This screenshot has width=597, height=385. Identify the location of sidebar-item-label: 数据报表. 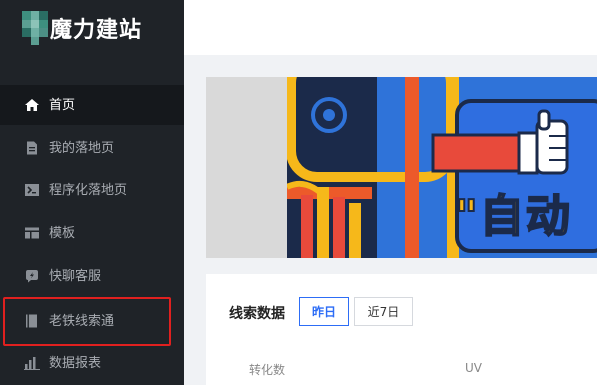
(75, 363).